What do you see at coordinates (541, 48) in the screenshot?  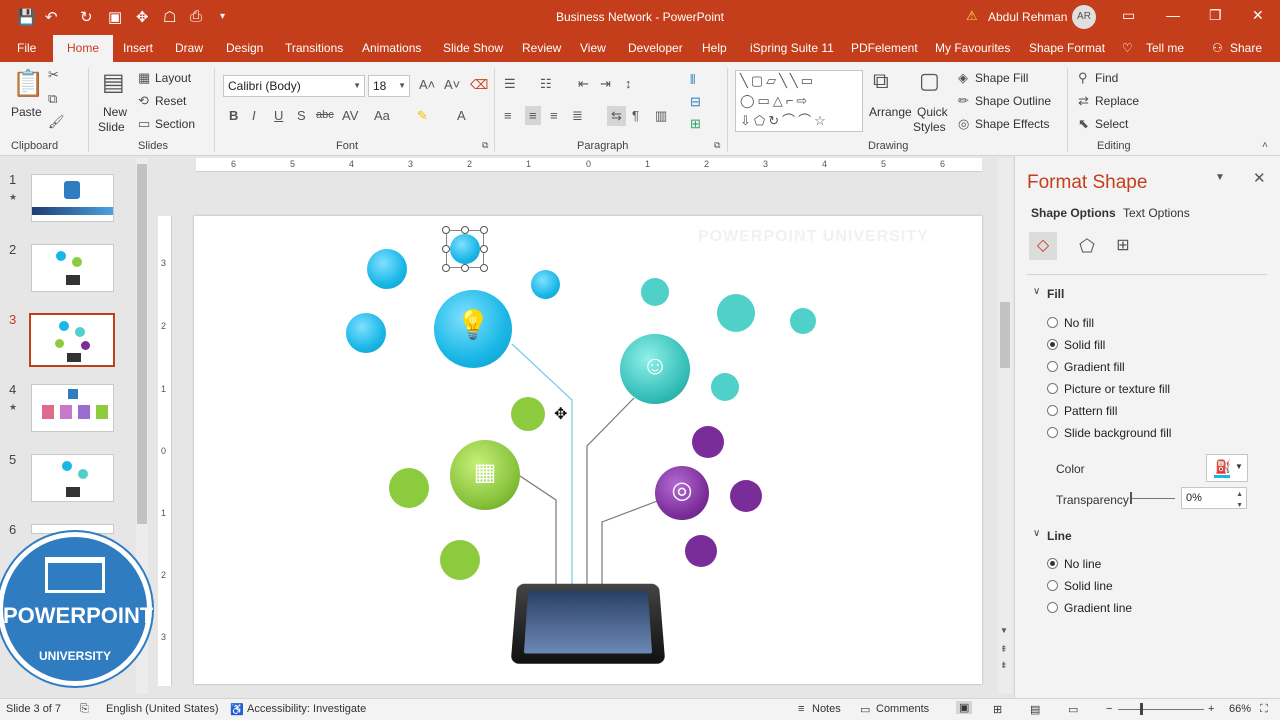 I see `tab-review: Review` at bounding box center [541, 48].